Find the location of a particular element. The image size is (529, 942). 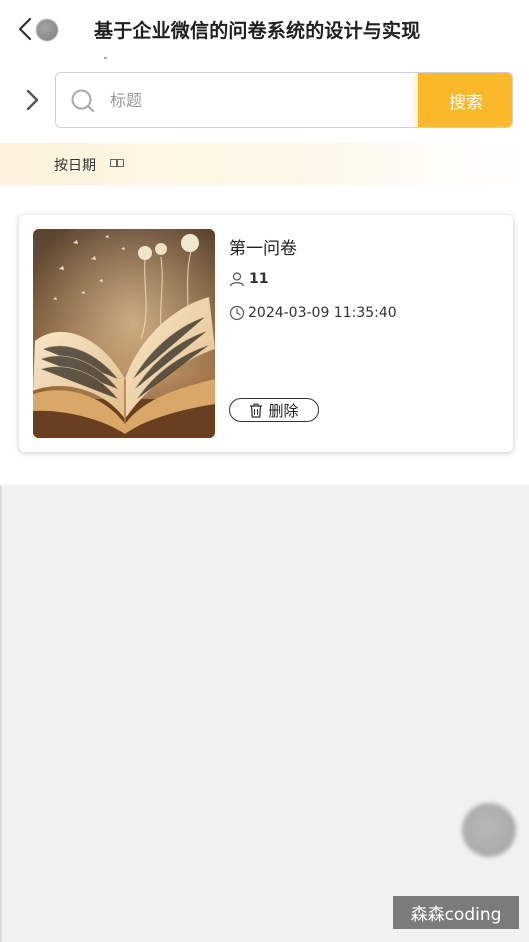

trash-icon is located at coordinates (256, 410).